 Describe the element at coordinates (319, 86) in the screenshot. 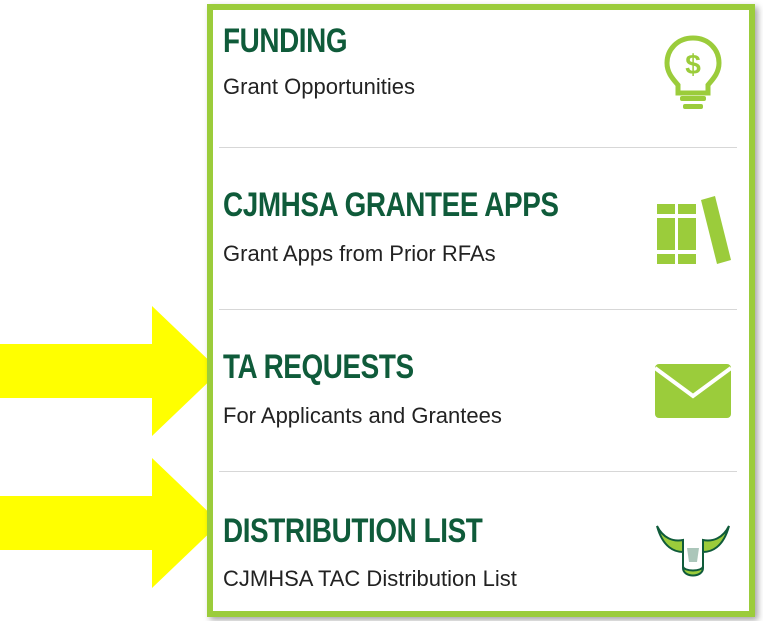

I see `link-subtitle: Grant Opportunities` at that location.